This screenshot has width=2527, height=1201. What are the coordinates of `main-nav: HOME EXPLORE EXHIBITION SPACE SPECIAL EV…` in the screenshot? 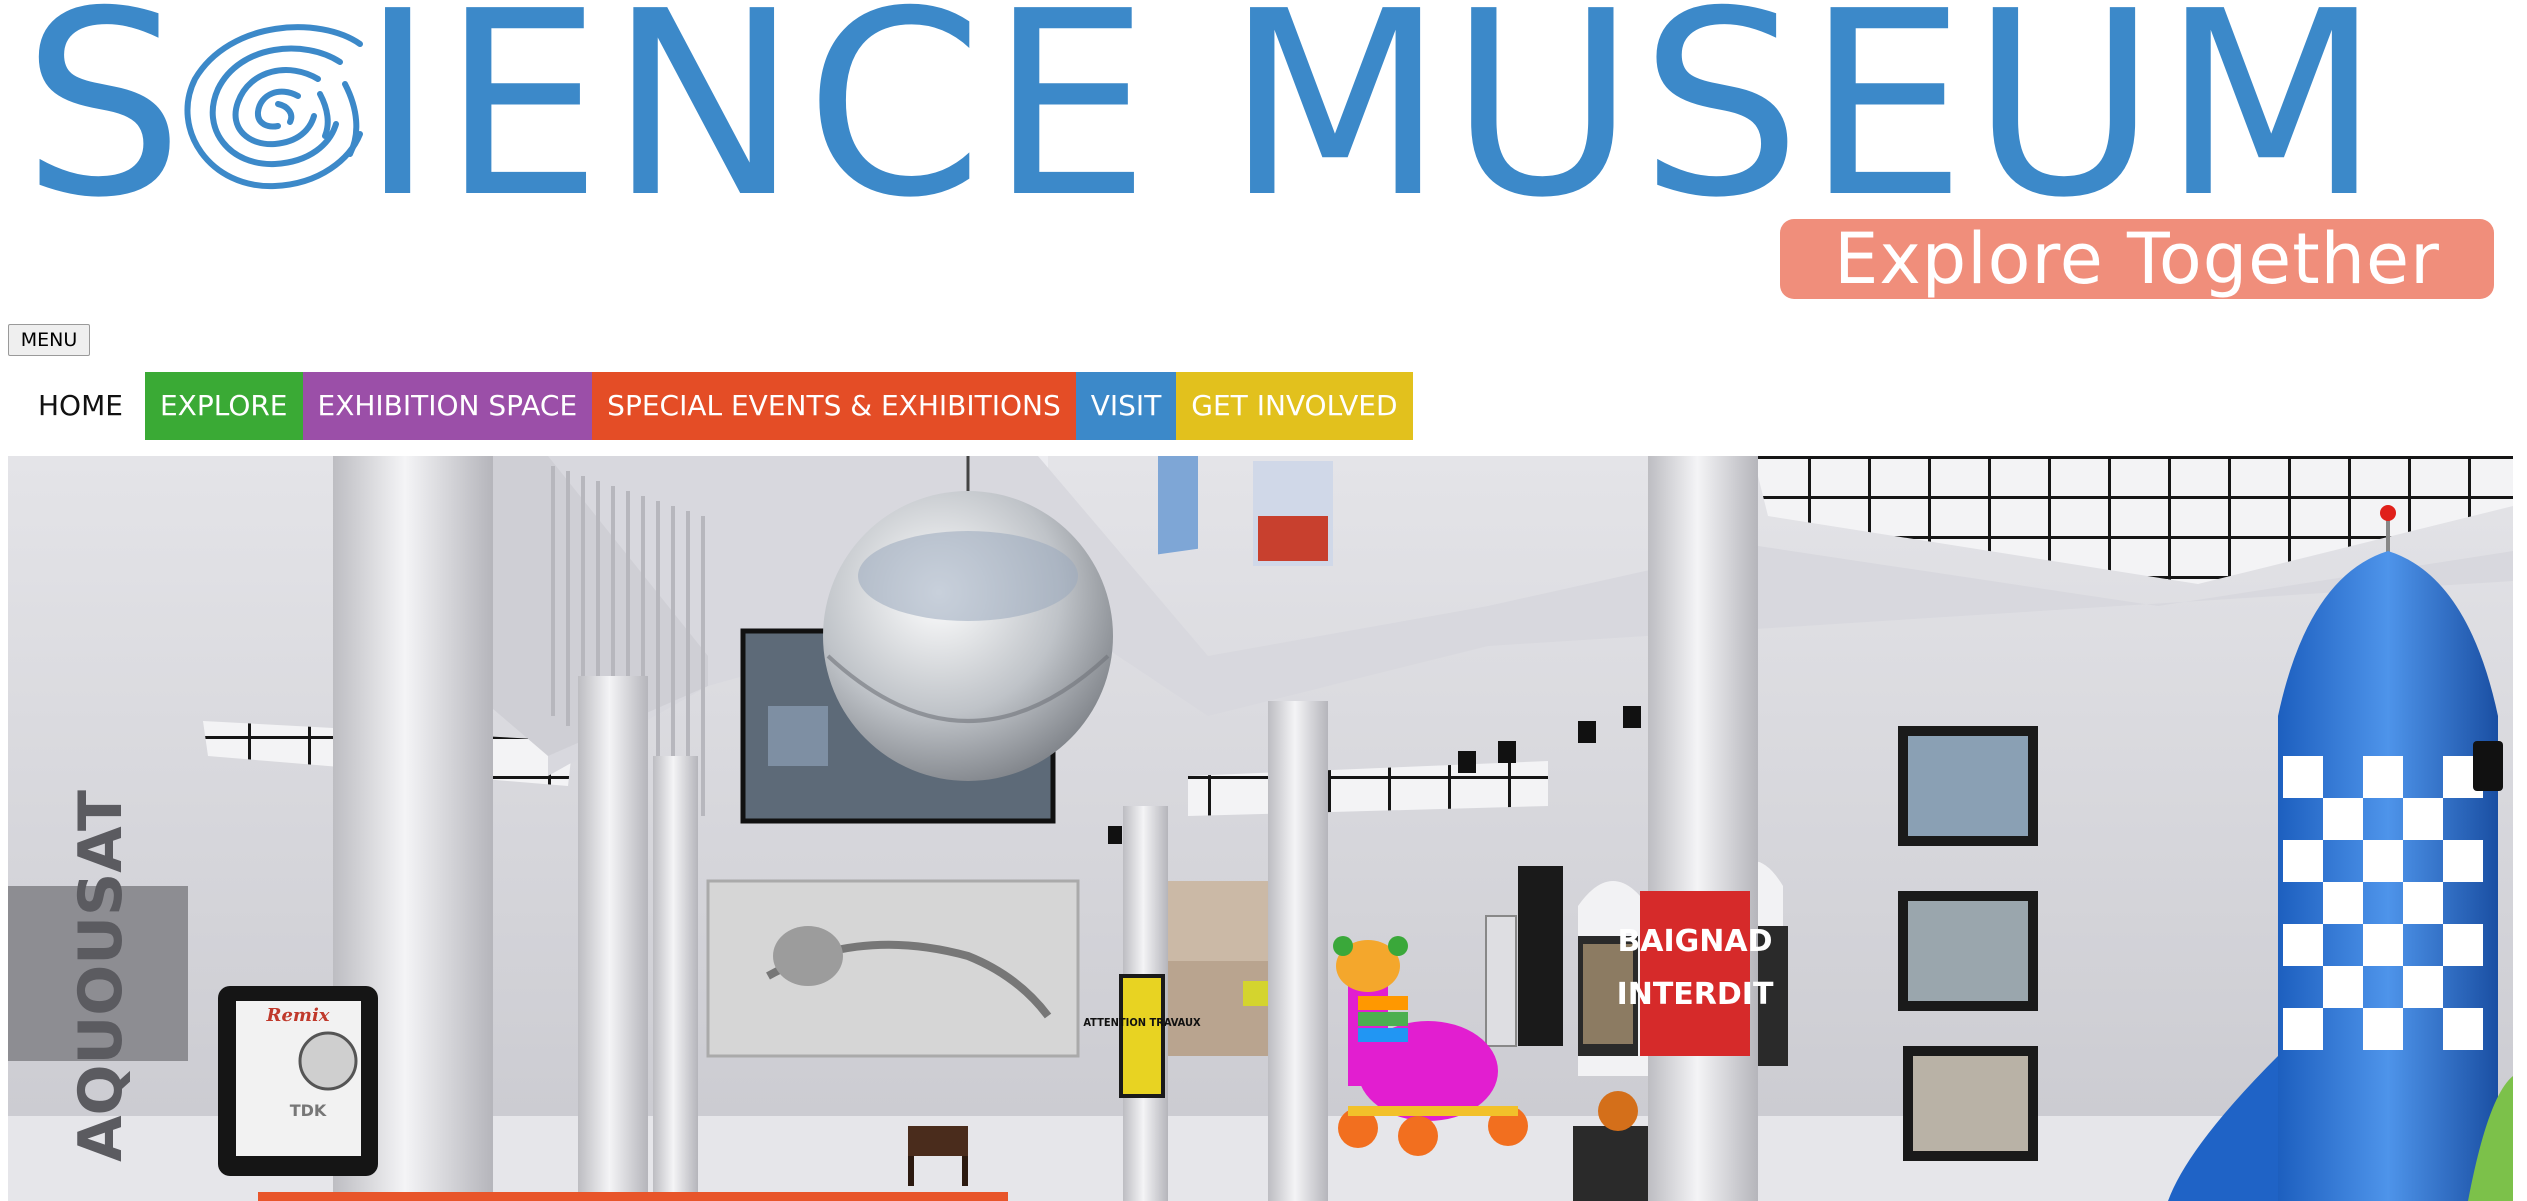 It's located at (714, 406).